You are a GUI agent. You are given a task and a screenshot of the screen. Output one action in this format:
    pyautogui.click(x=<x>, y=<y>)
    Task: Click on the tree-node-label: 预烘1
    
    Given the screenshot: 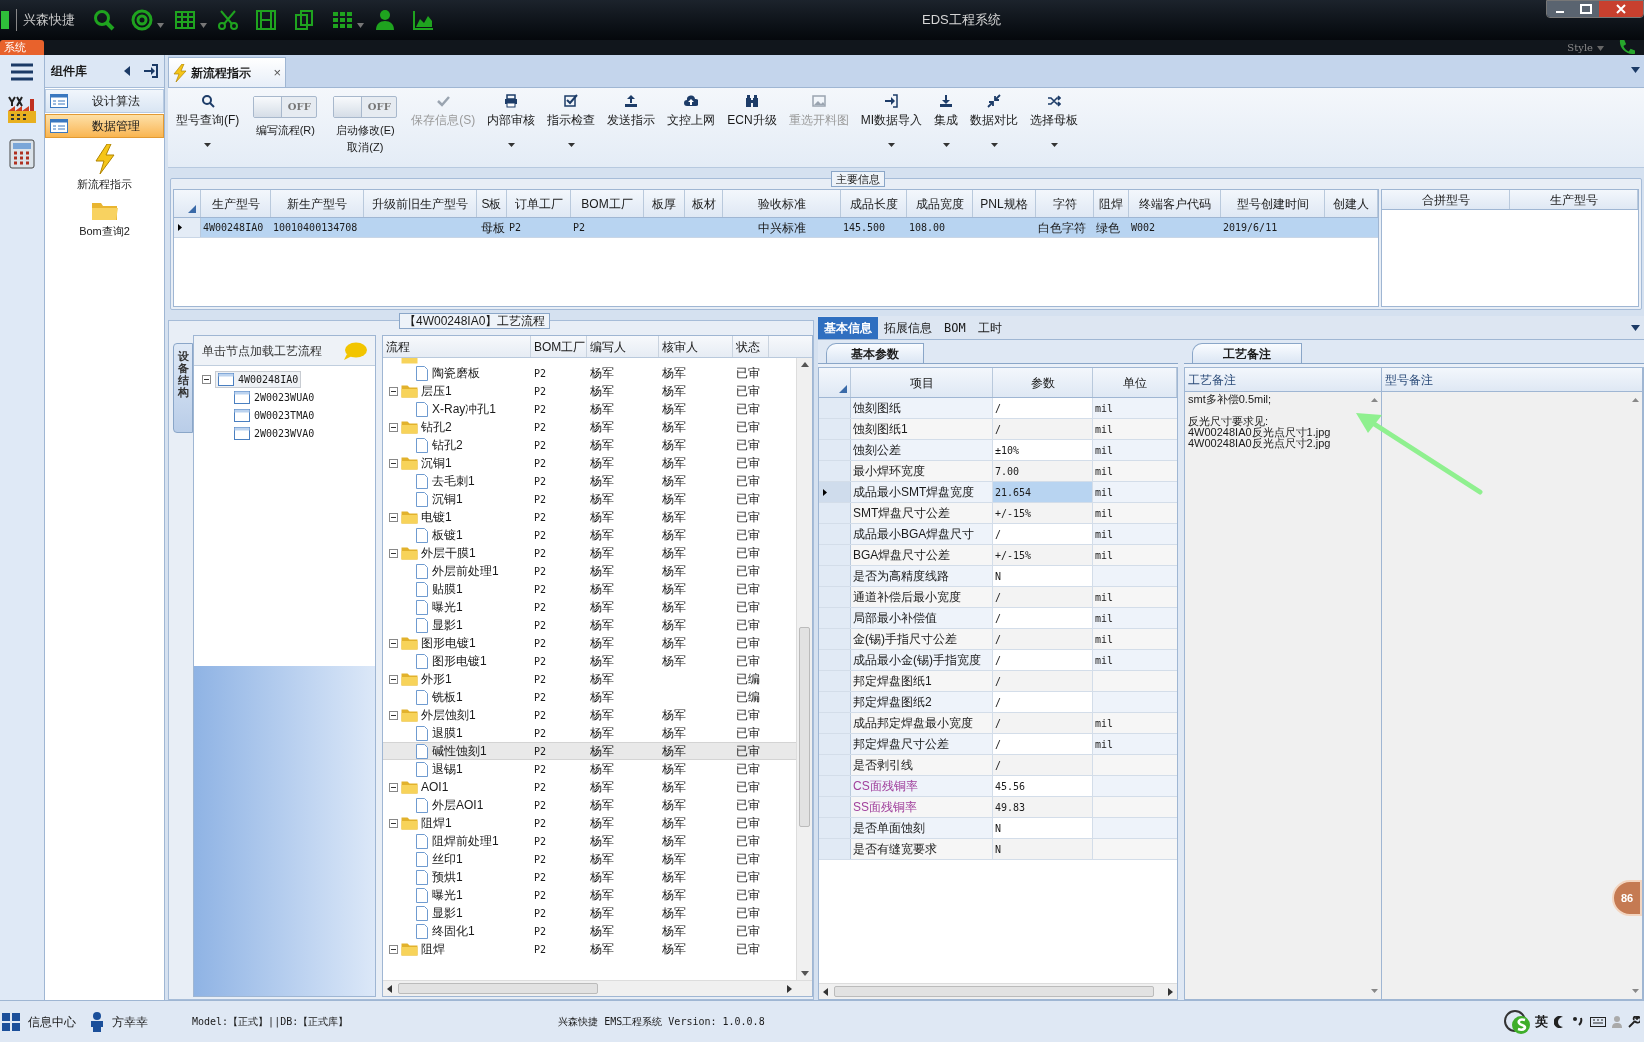 What is the action you would take?
    pyautogui.click(x=447, y=877)
    